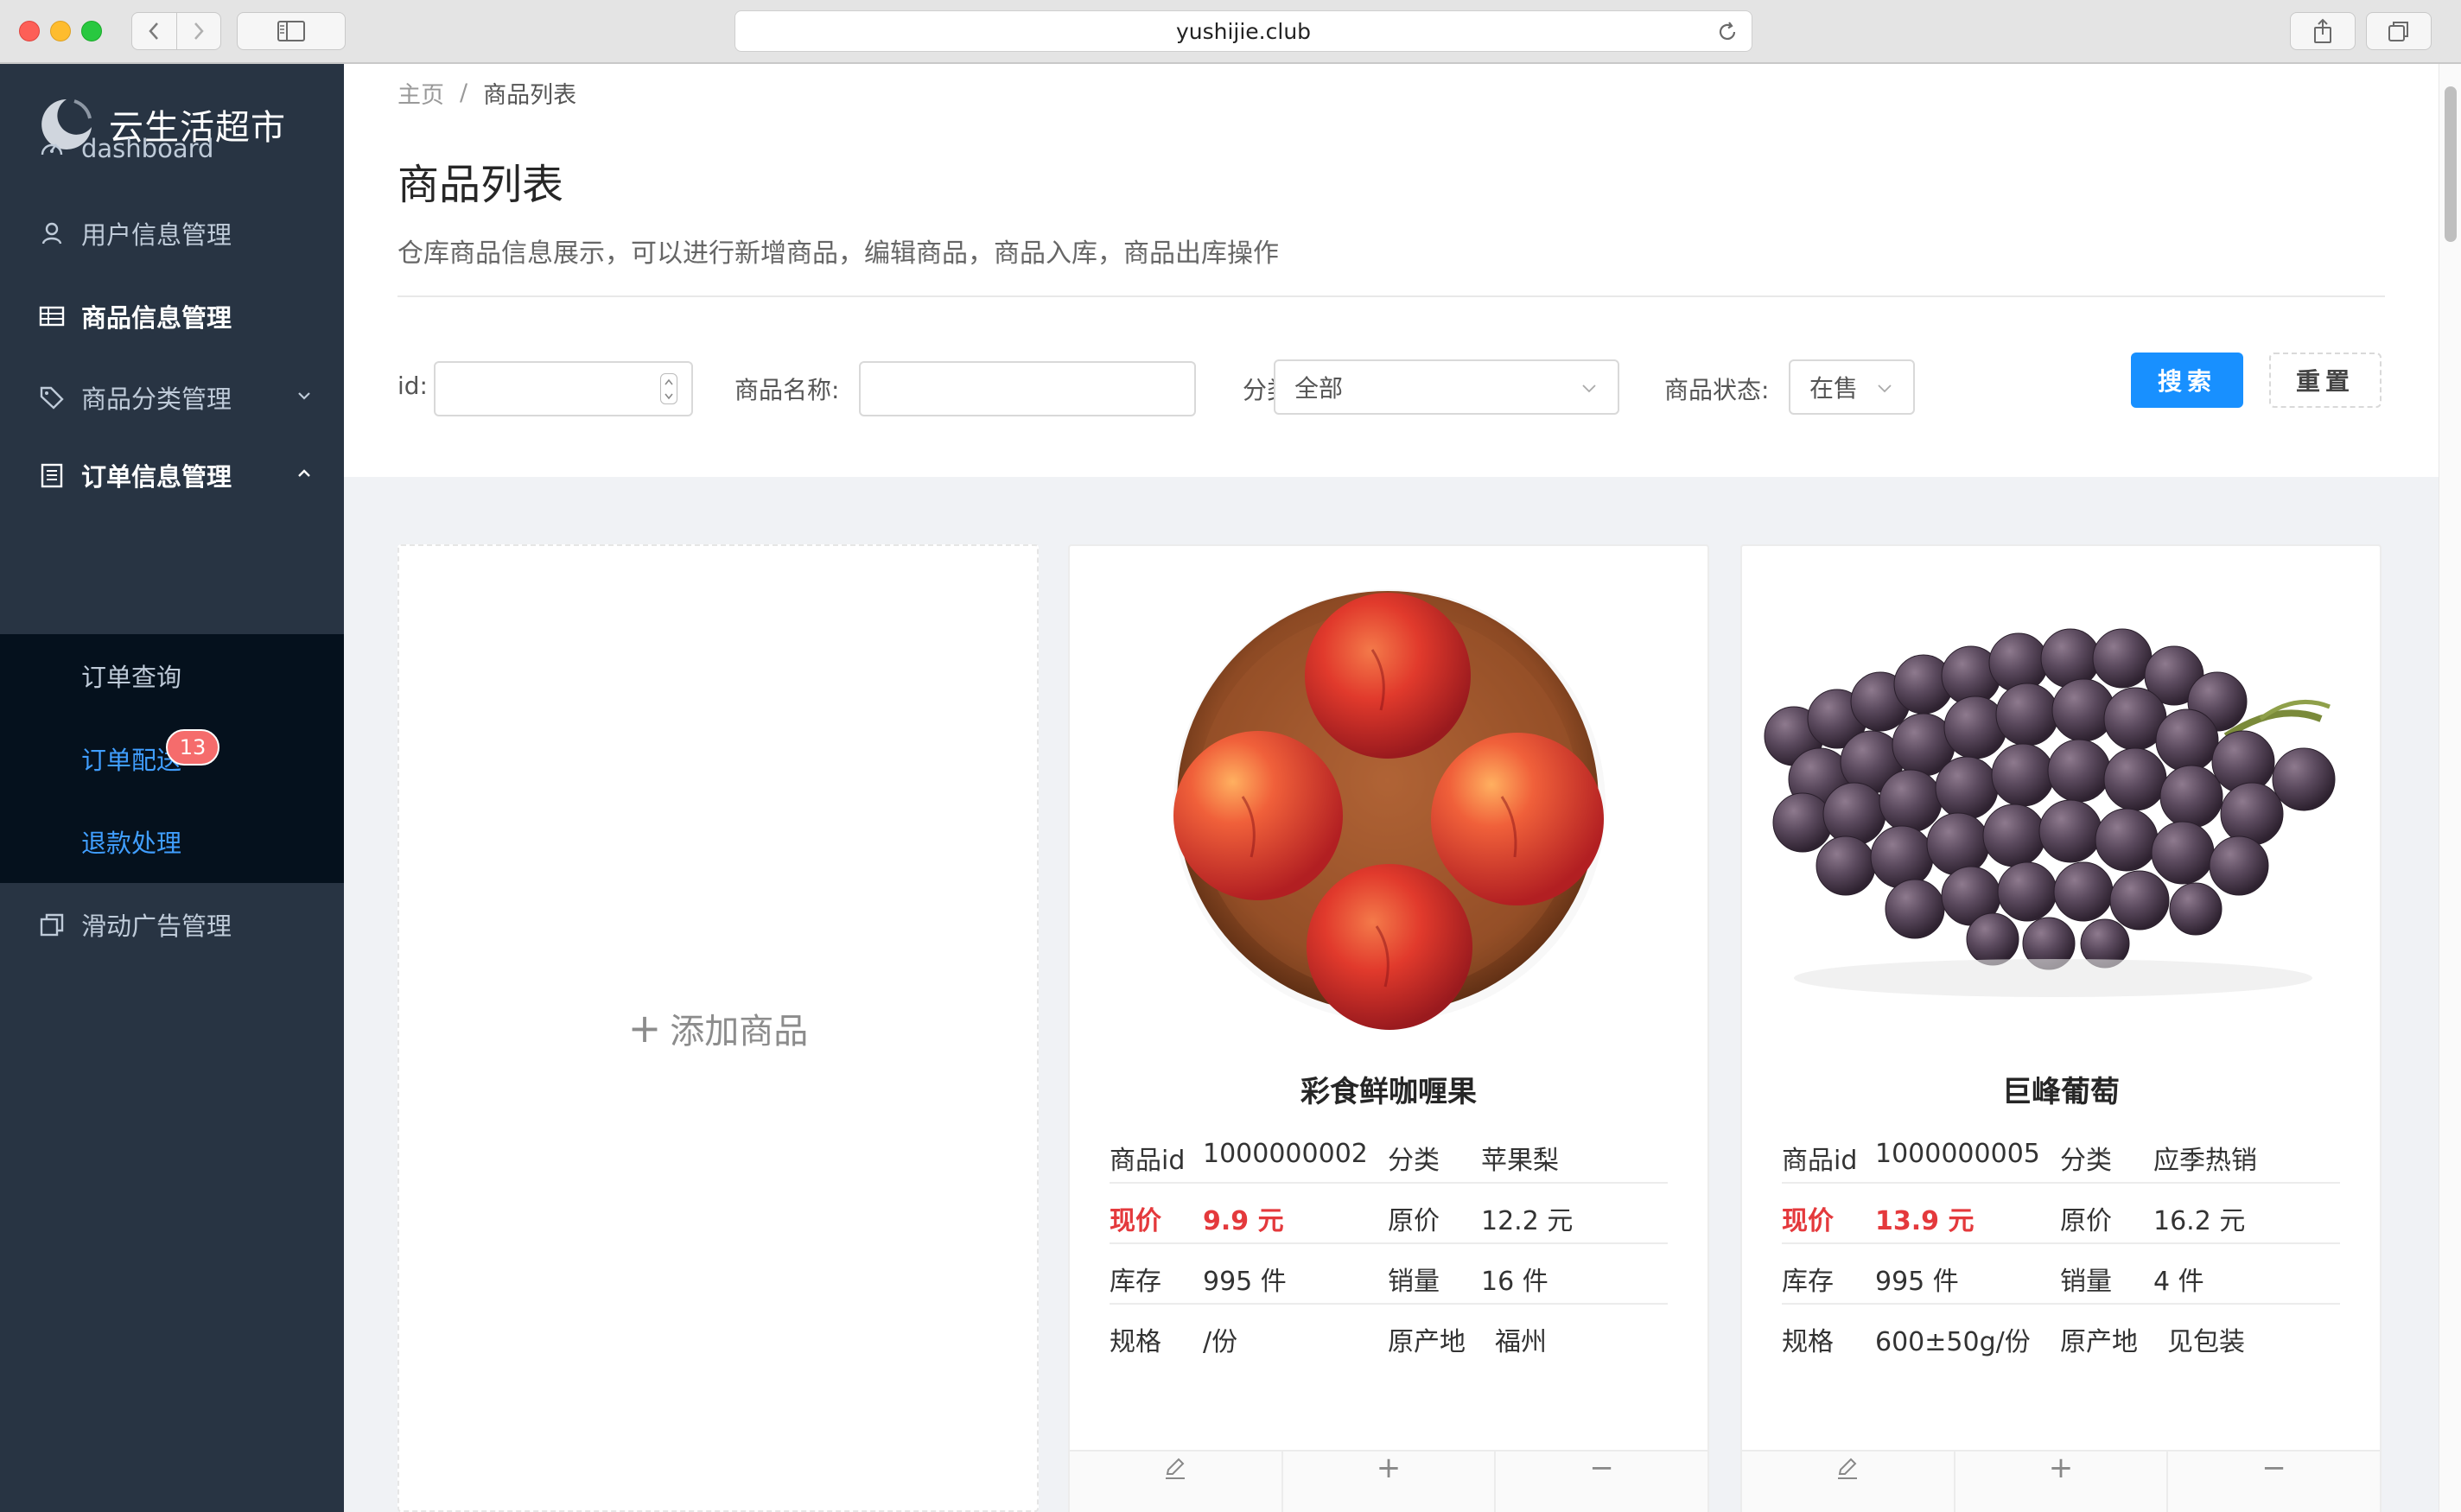 The height and width of the screenshot is (1512, 2461). I want to click on breadcrumb-current: 商品列表, so click(530, 95).